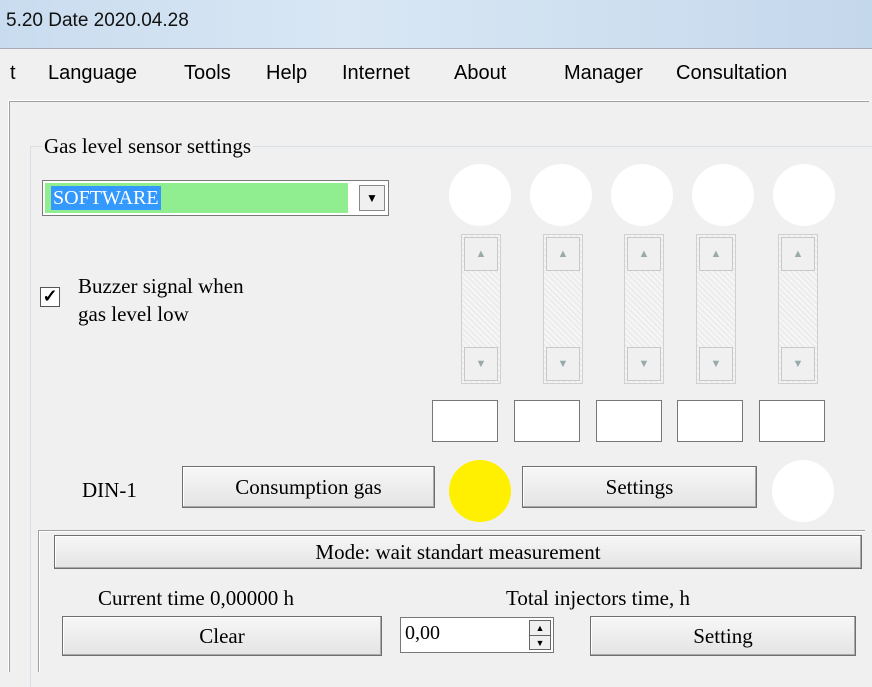 The width and height of the screenshot is (872, 687). Describe the element at coordinates (372, 198) in the screenshot. I see `chevron-down-icon: ▼` at that location.